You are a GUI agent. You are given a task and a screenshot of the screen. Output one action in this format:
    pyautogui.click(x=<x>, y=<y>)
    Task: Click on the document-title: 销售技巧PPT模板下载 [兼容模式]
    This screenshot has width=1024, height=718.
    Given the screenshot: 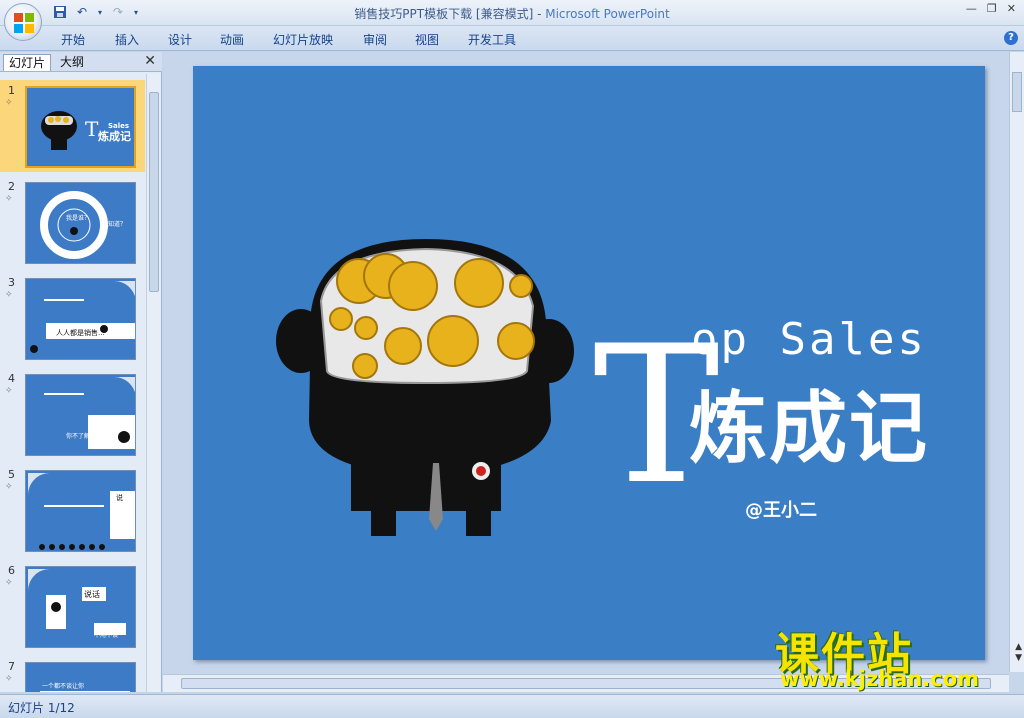 What is the action you would take?
    pyautogui.click(x=444, y=14)
    